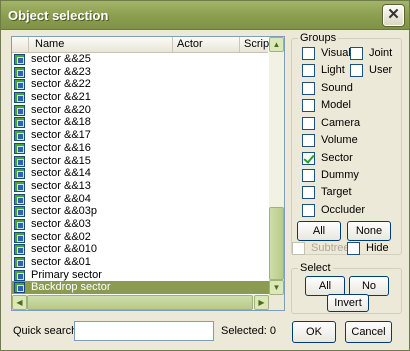 Image resolution: width=410 pixels, height=351 pixels. Describe the element at coordinates (140, 249) in the screenshot. I see `list-item: sector &&010` at that location.